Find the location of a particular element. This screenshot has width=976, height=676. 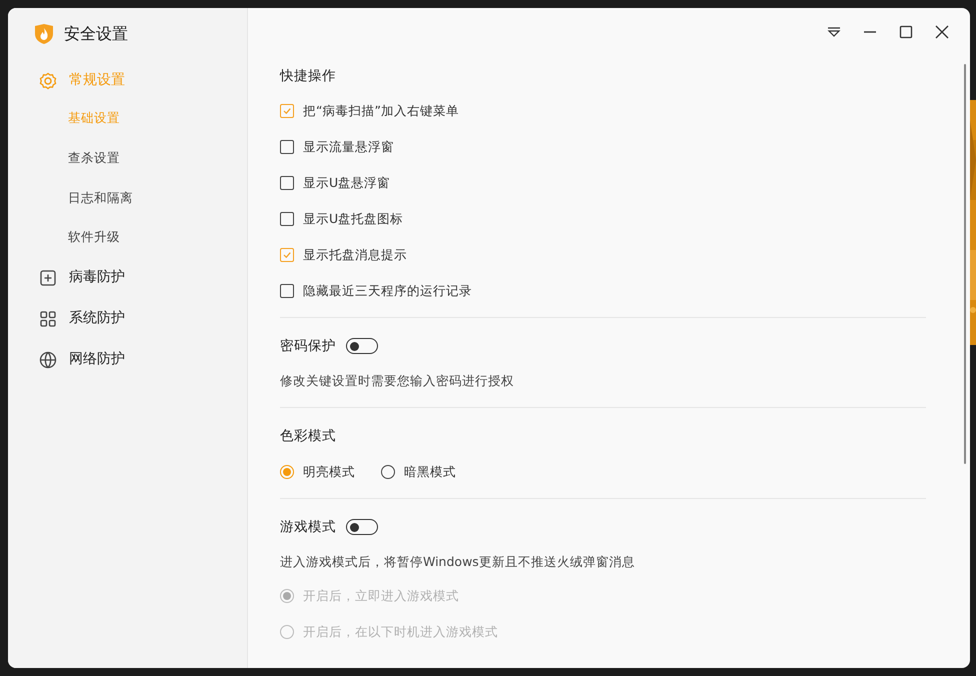

checkbox-label: 把“病毒扫描”加入右键菜单 is located at coordinates (381, 111).